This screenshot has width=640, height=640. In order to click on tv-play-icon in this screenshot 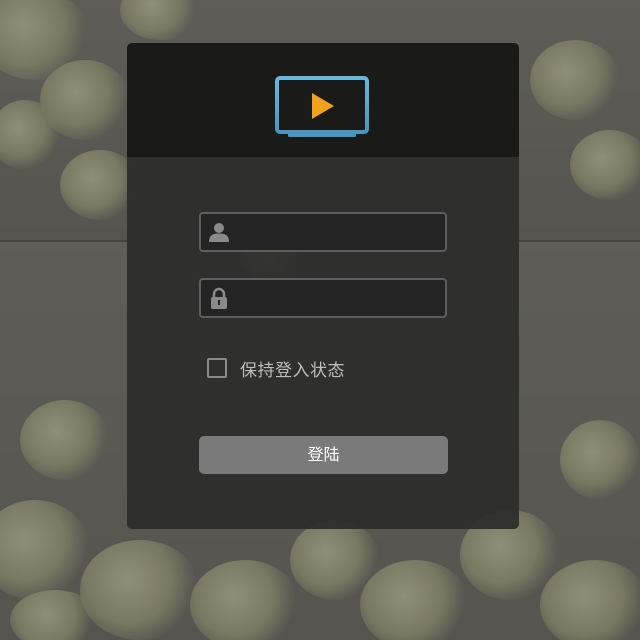, I will do `click(322, 106)`.